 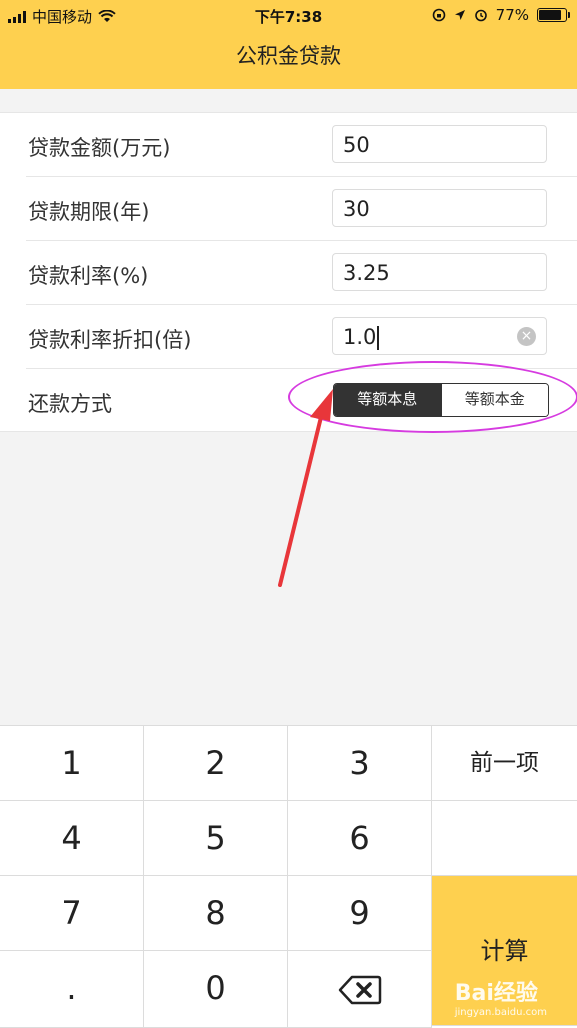 I want to click on backspace-icon, so click(x=359, y=990).